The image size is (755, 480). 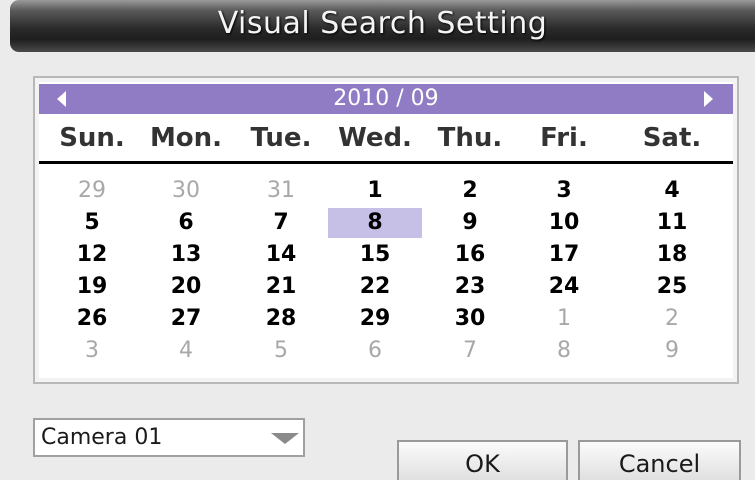 What do you see at coordinates (186, 255) in the screenshot?
I see `calendar-day: 13` at bounding box center [186, 255].